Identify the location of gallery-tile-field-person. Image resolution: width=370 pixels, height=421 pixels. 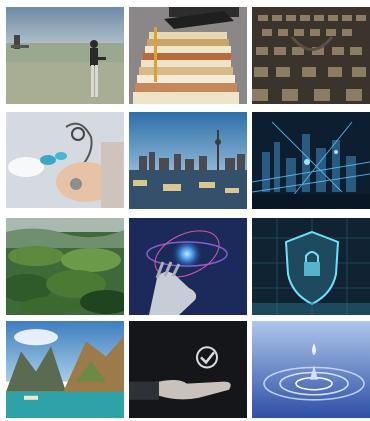
(65, 55).